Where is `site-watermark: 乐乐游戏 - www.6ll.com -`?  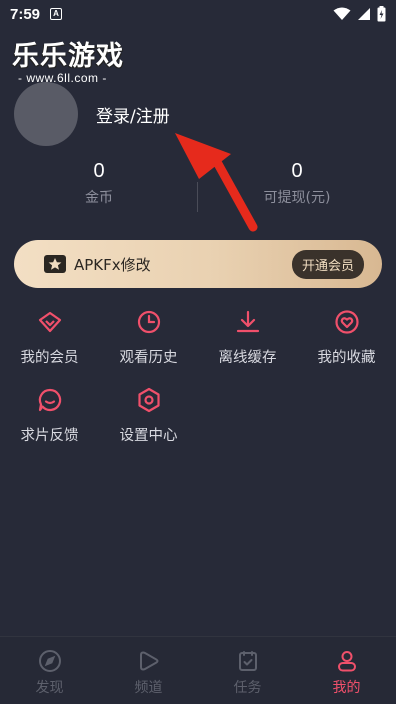 site-watermark: 乐乐游戏 - www.6ll.com - is located at coordinates (68, 59).